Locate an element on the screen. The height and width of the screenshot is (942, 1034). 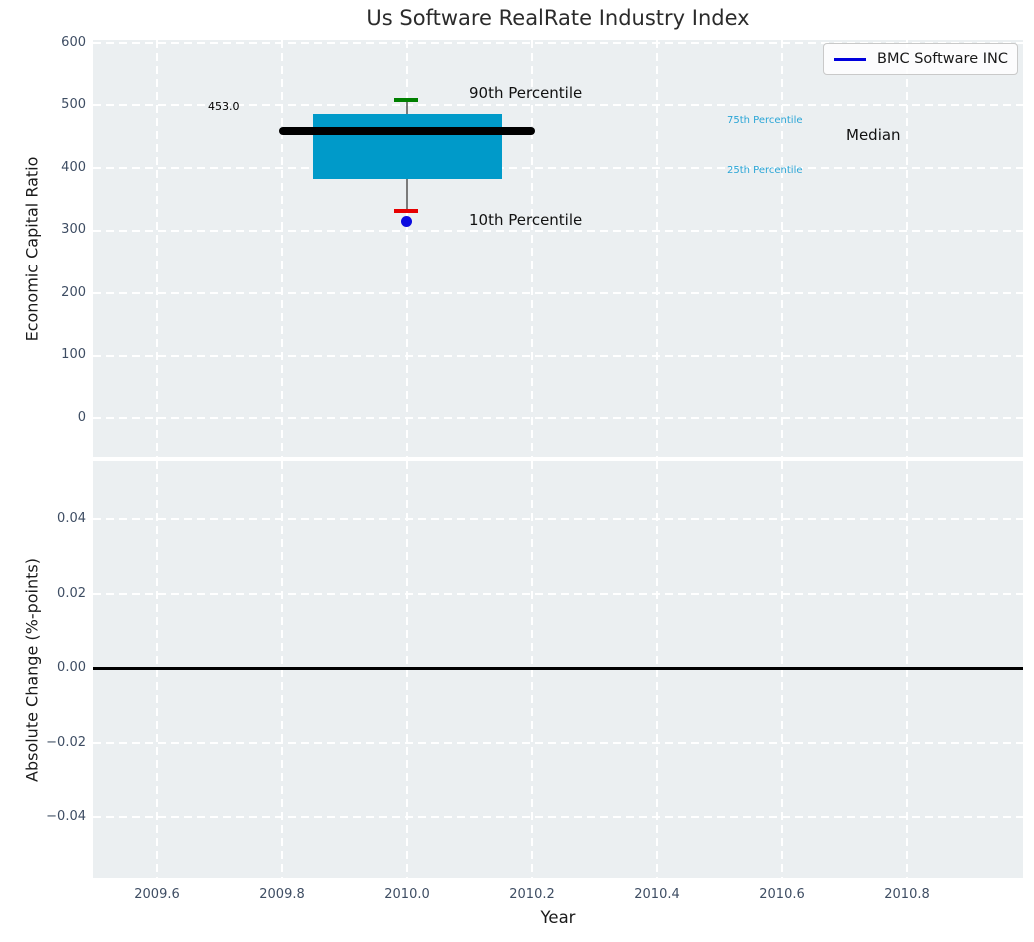
bottom-y-axis-label: Absolute Change (%-points) is located at coordinates (32, 670).